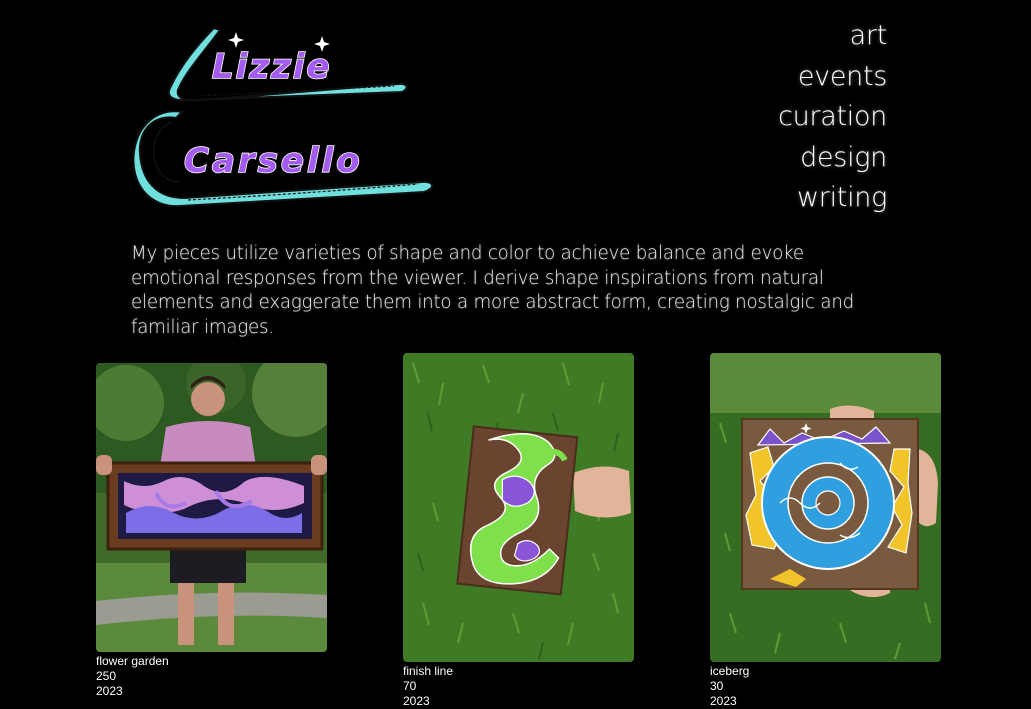 Image resolution: width=1031 pixels, height=709 pixels. I want to click on artwork-price: 70, so click(410, 686).